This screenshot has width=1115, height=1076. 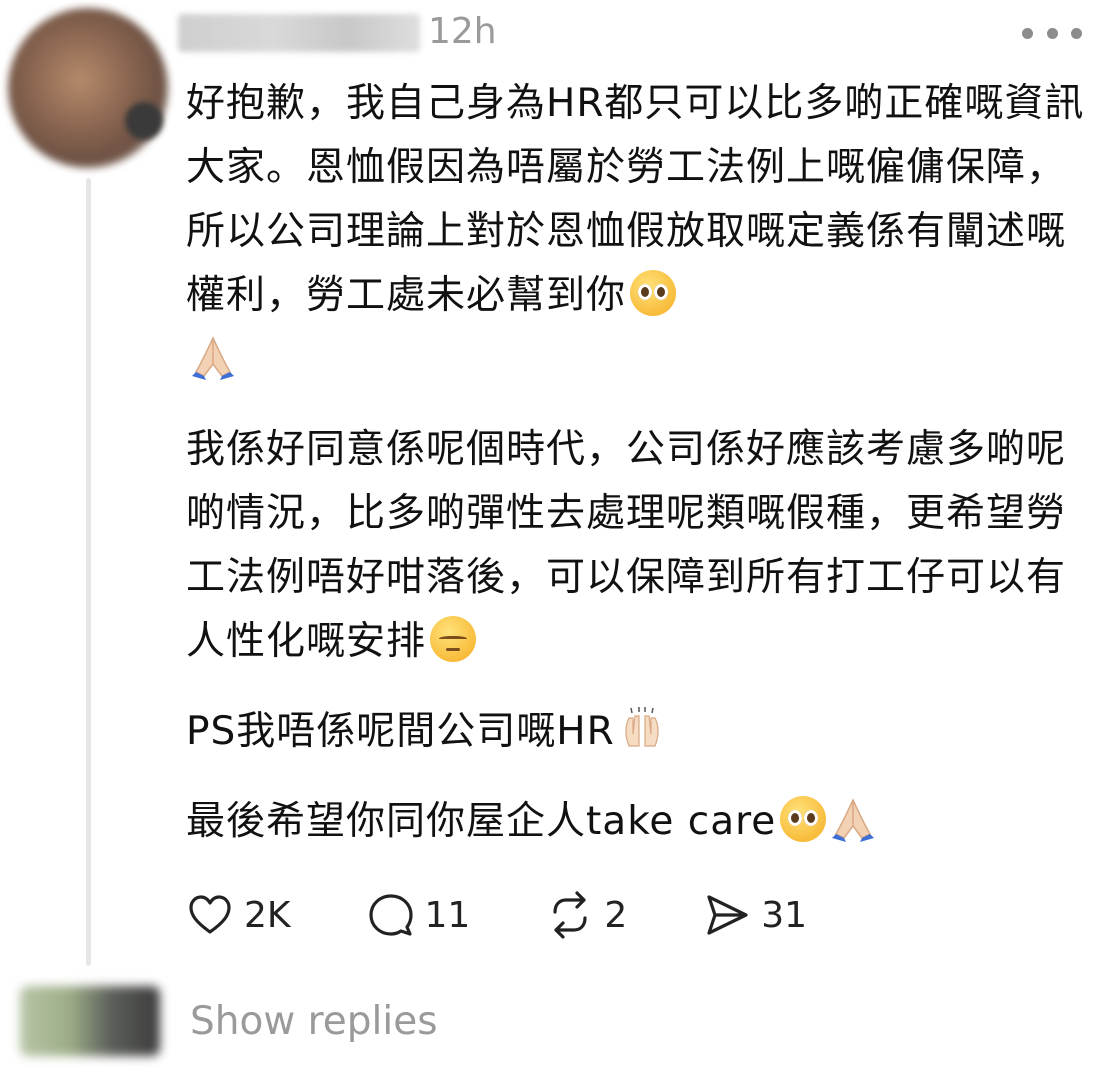 What do you see at coordinates (390, 915) in the screenshot?
I see `comment-bubble-icon` at bounding box center [390, 915].